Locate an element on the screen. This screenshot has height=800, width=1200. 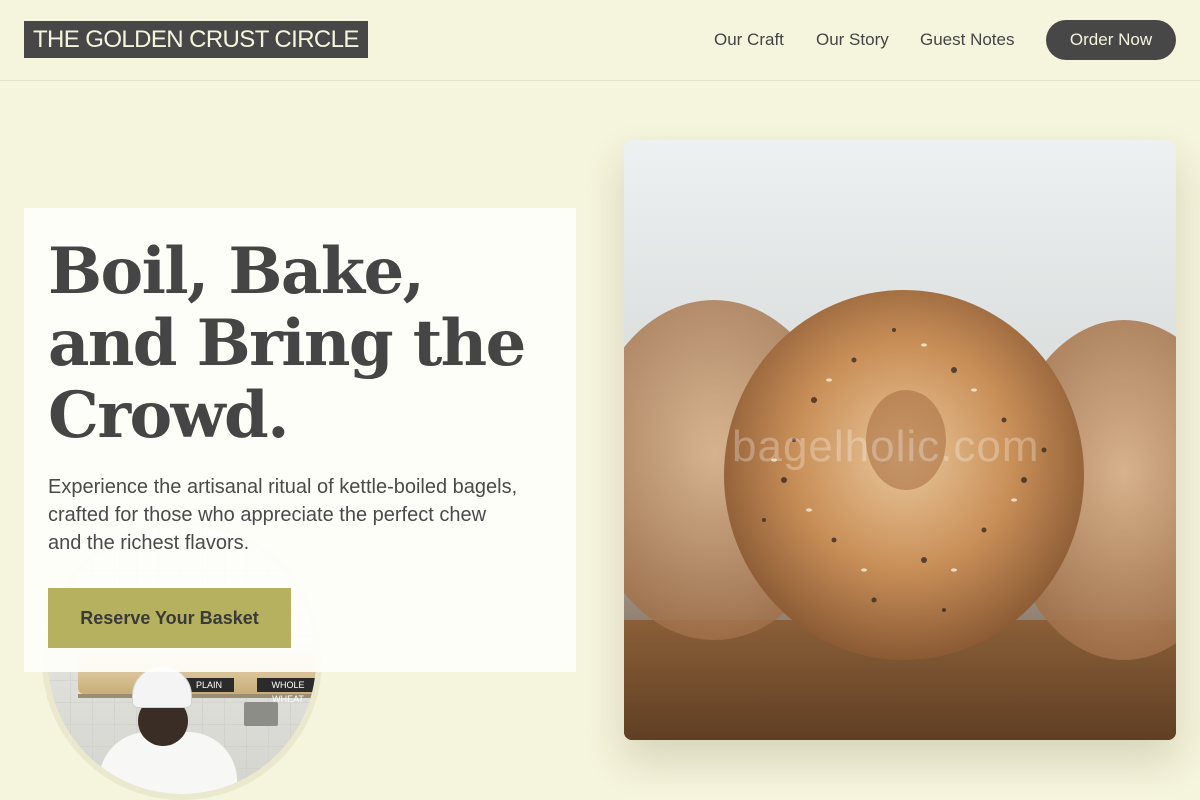
counter-box is located at coordinates (261, 714).